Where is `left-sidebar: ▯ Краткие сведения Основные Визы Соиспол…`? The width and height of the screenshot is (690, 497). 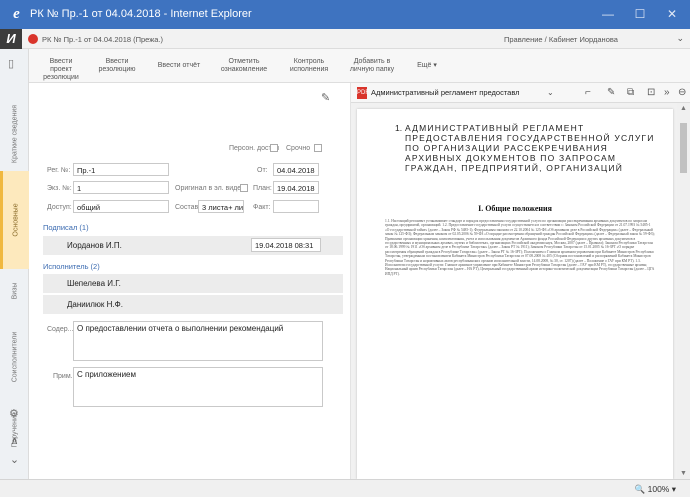 left-sidebar: ▯ Краткие сведения Основные Визы Соиспол… is located at coordinates (14, 264).